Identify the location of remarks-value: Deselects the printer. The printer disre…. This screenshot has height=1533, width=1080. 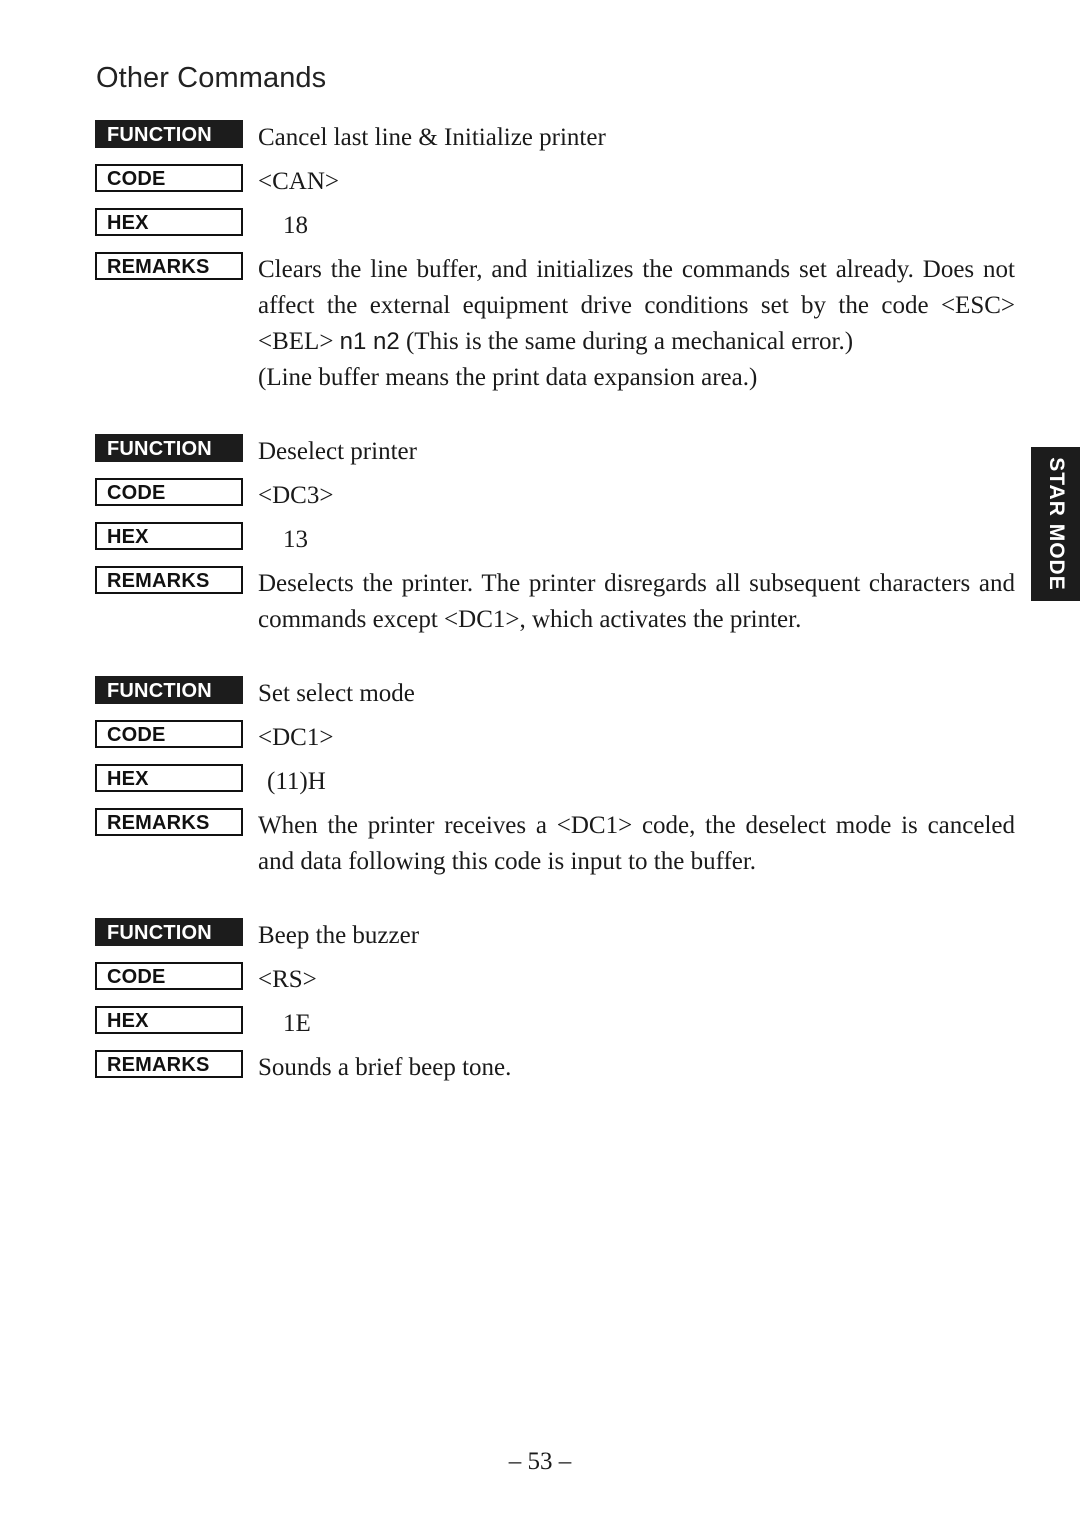
(661, 602).